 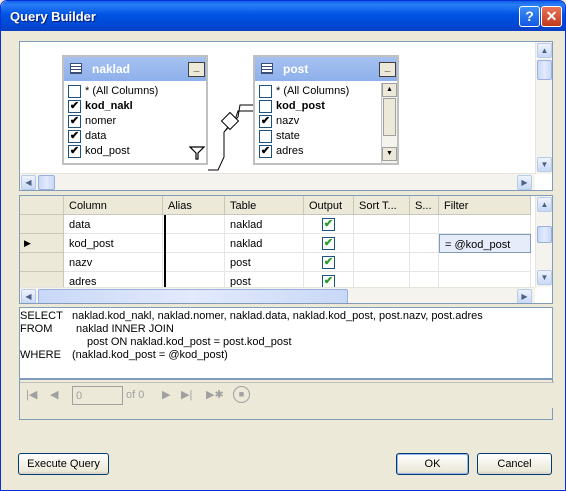 I want to click on column-cell: nazv, so click(x=113, y=262).